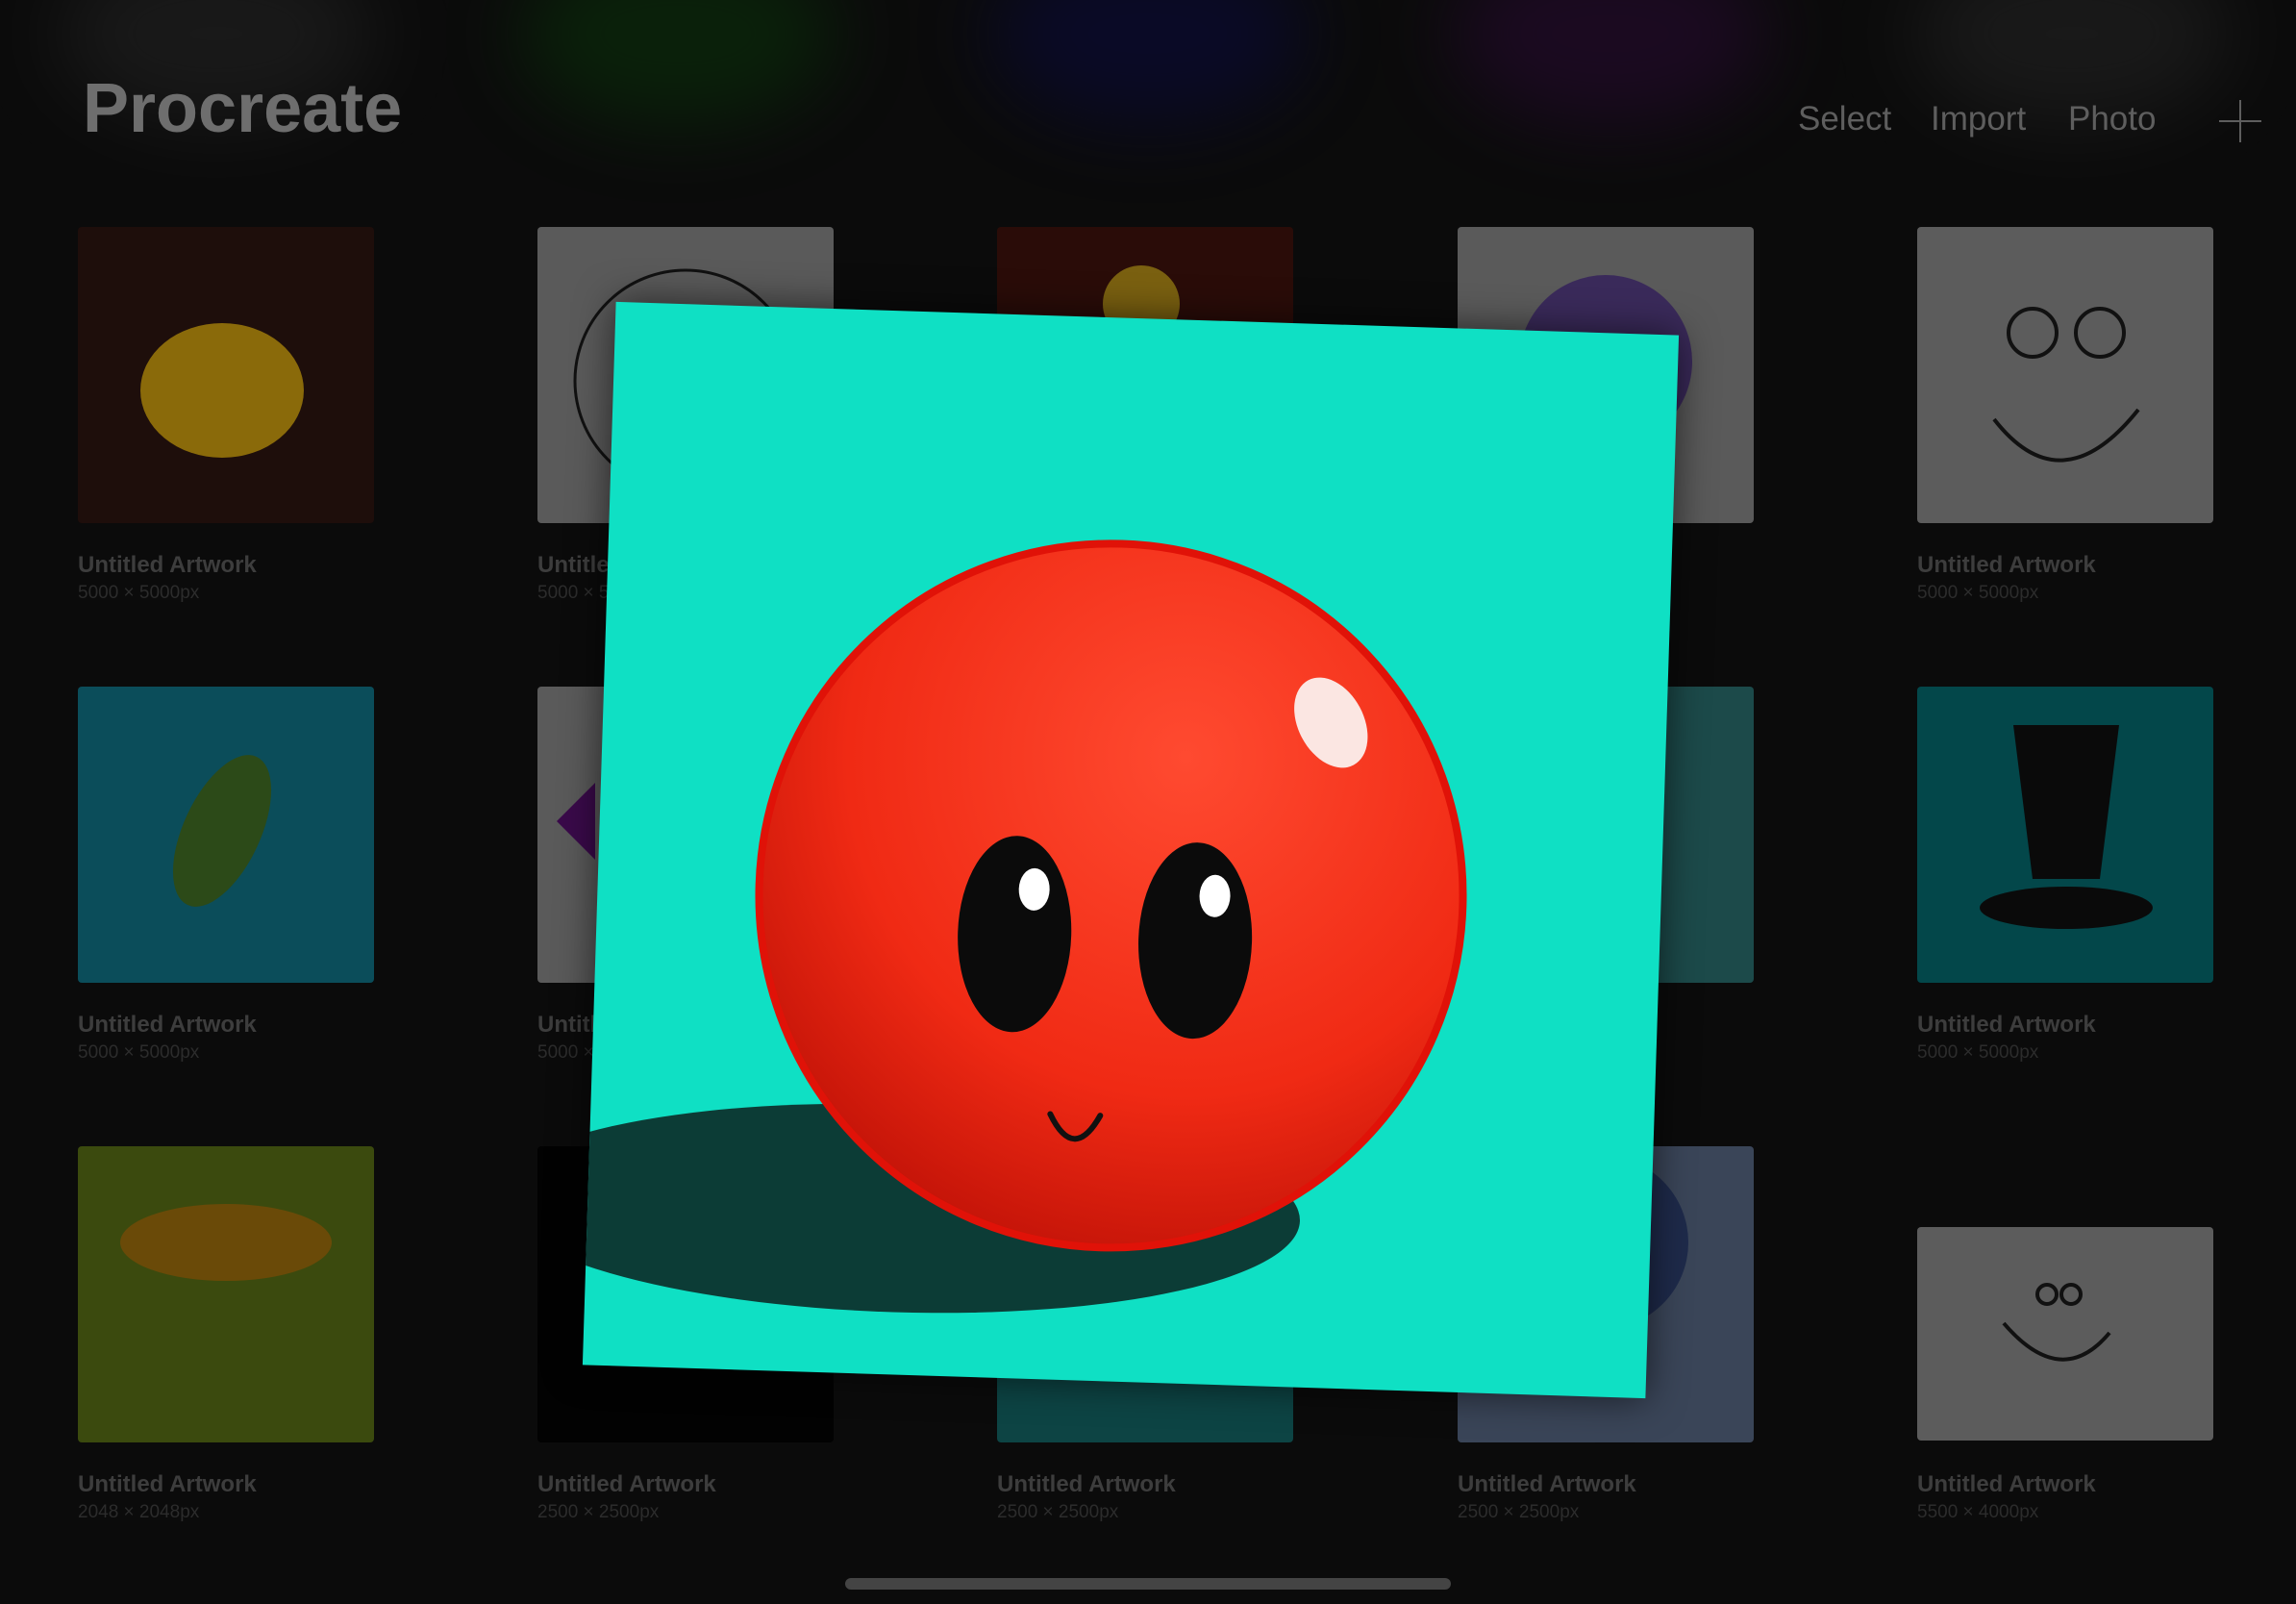 This screenshot has width=2296, height=1604. I want to click on artwork-size: 2048 × 2048px, so click(139, 1512).